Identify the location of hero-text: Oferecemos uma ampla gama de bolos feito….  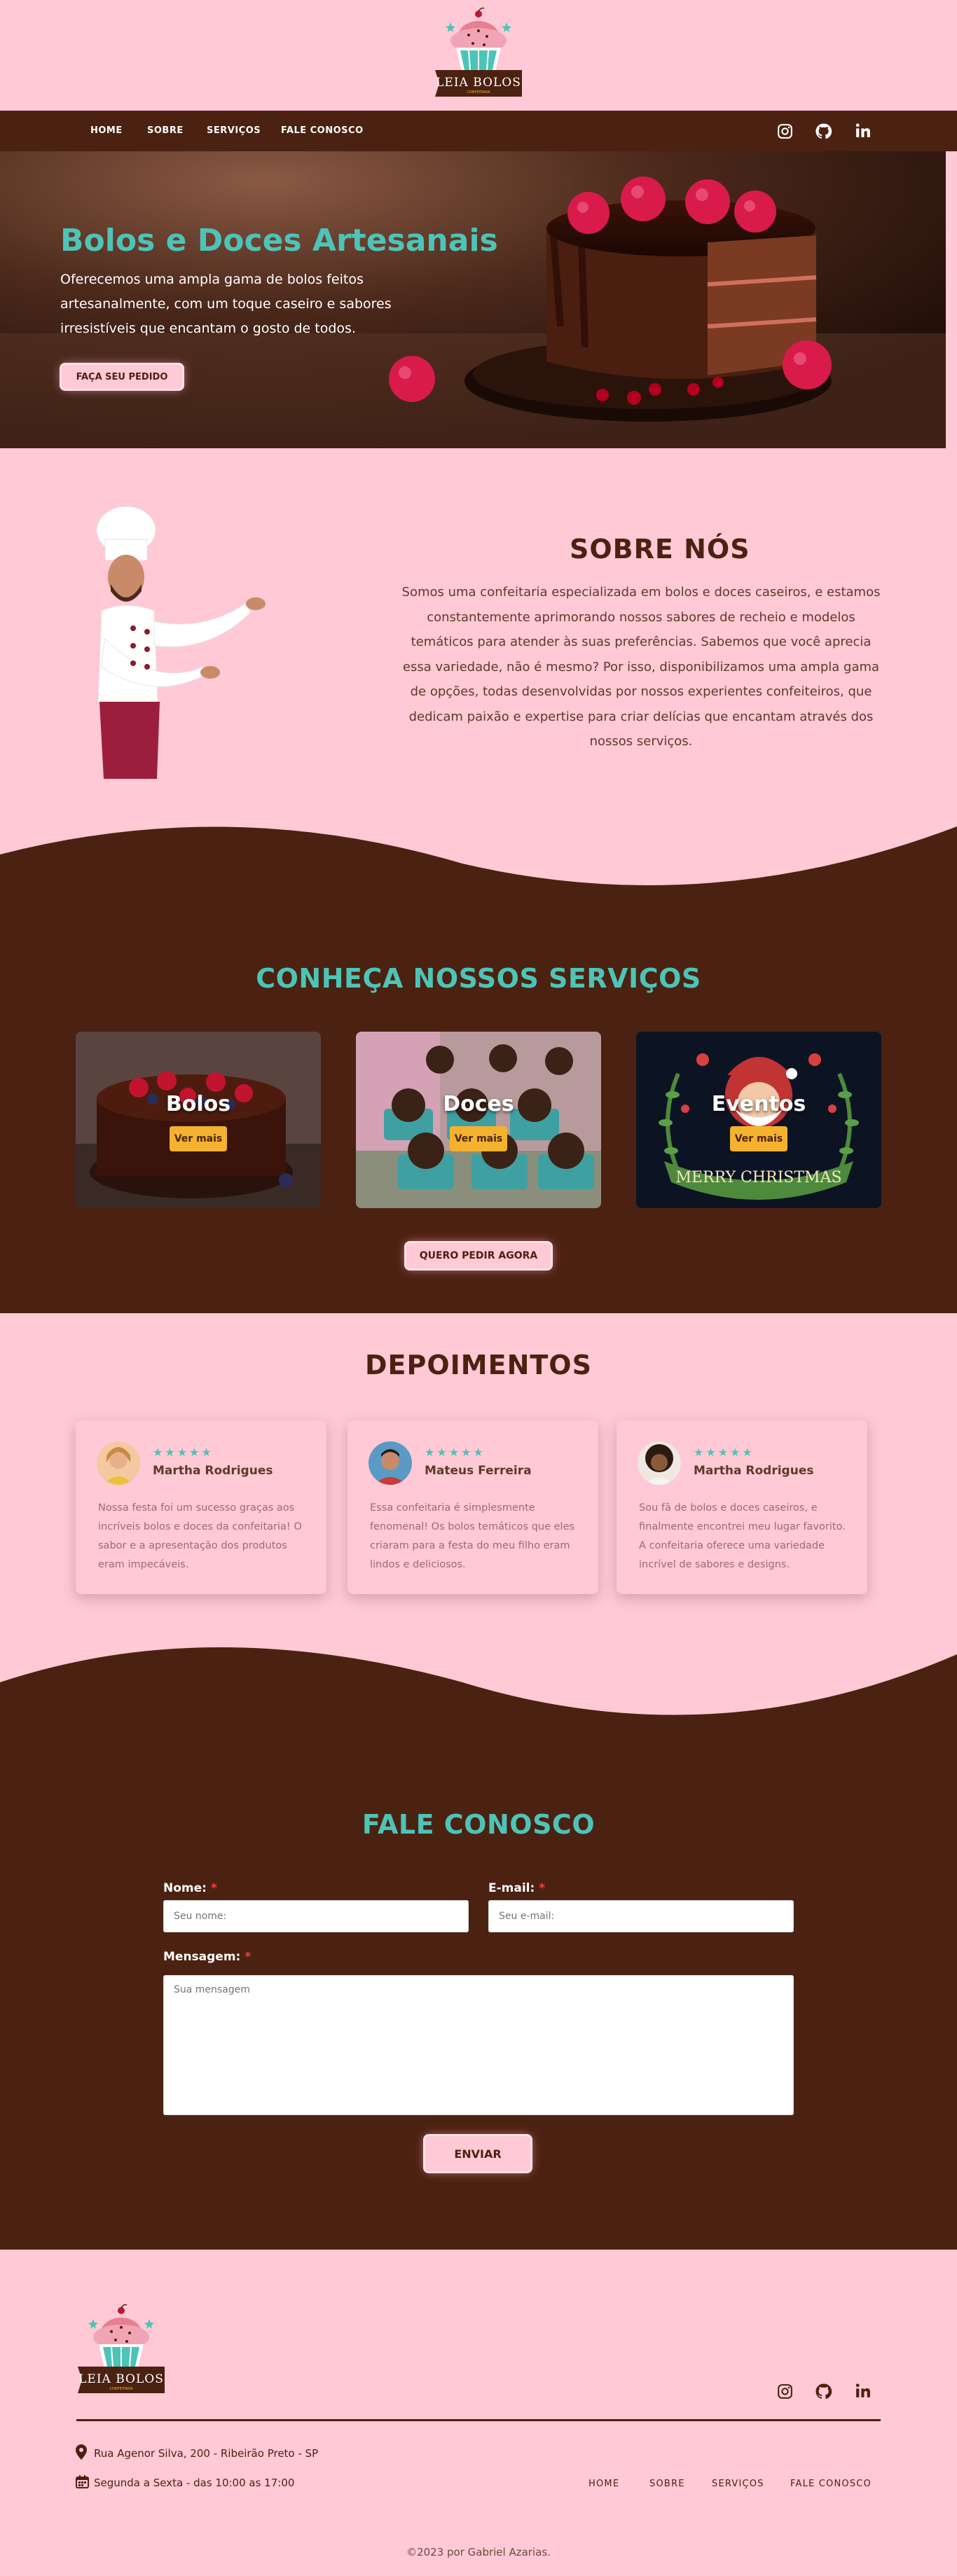
(226, 304).